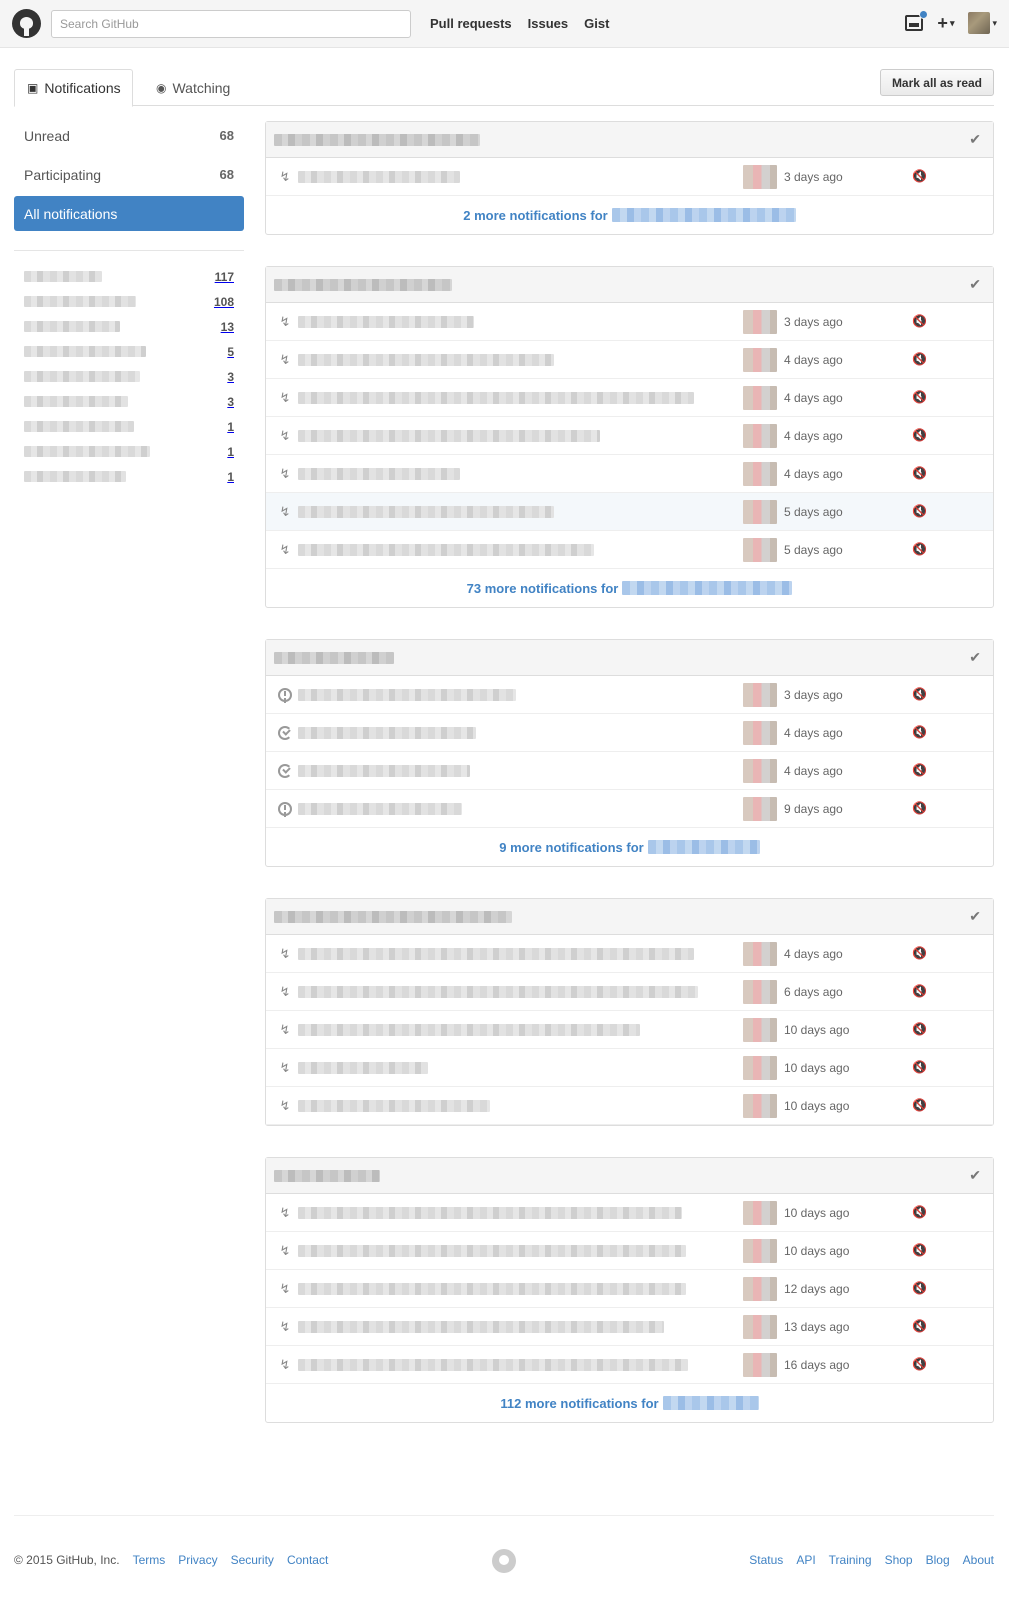  I want to click on notification-row: ↯ 16 days ago 🔇, so click(629, 1365).